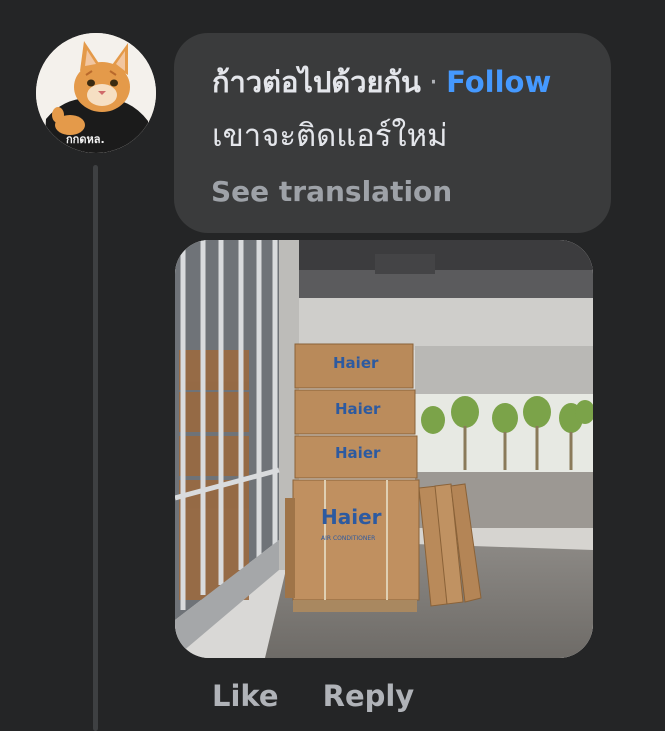 The height and width of the screenshot is (731, 665). What do you see at coordinates (245, 696) in the screenshot?
I see `like-button: Like` at bounding box center [245, 696].